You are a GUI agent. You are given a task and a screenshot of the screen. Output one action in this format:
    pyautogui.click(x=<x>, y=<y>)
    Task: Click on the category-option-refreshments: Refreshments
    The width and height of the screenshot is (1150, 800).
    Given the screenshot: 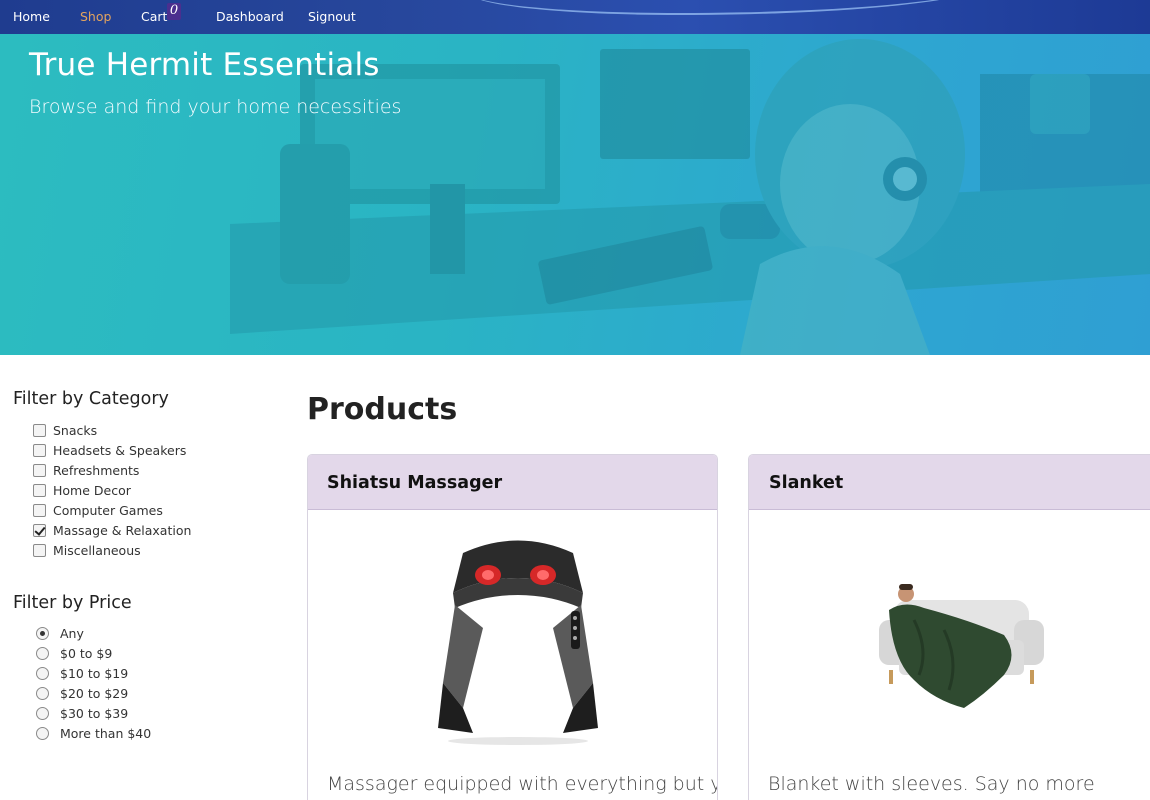 What is the action you would take?
    pyautogui.click(x=86, y=470)
    